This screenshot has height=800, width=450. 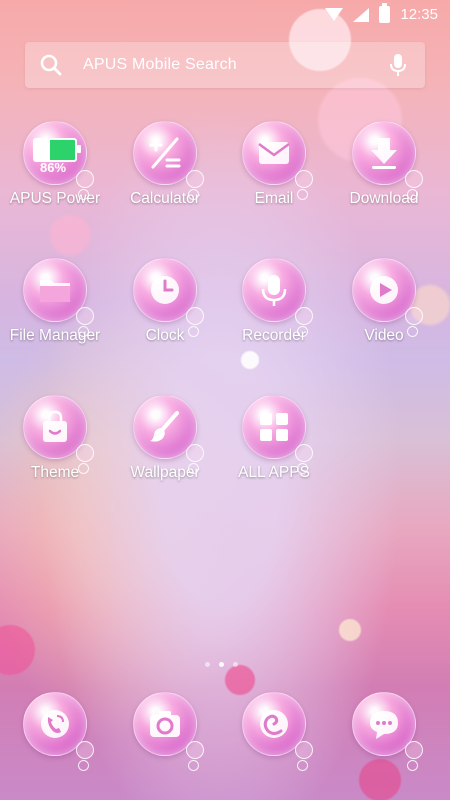 What do you see at coordinates (58, 434) in the screenshot?
I see `shopping-bag-icon` at bounding box center [58, 434].